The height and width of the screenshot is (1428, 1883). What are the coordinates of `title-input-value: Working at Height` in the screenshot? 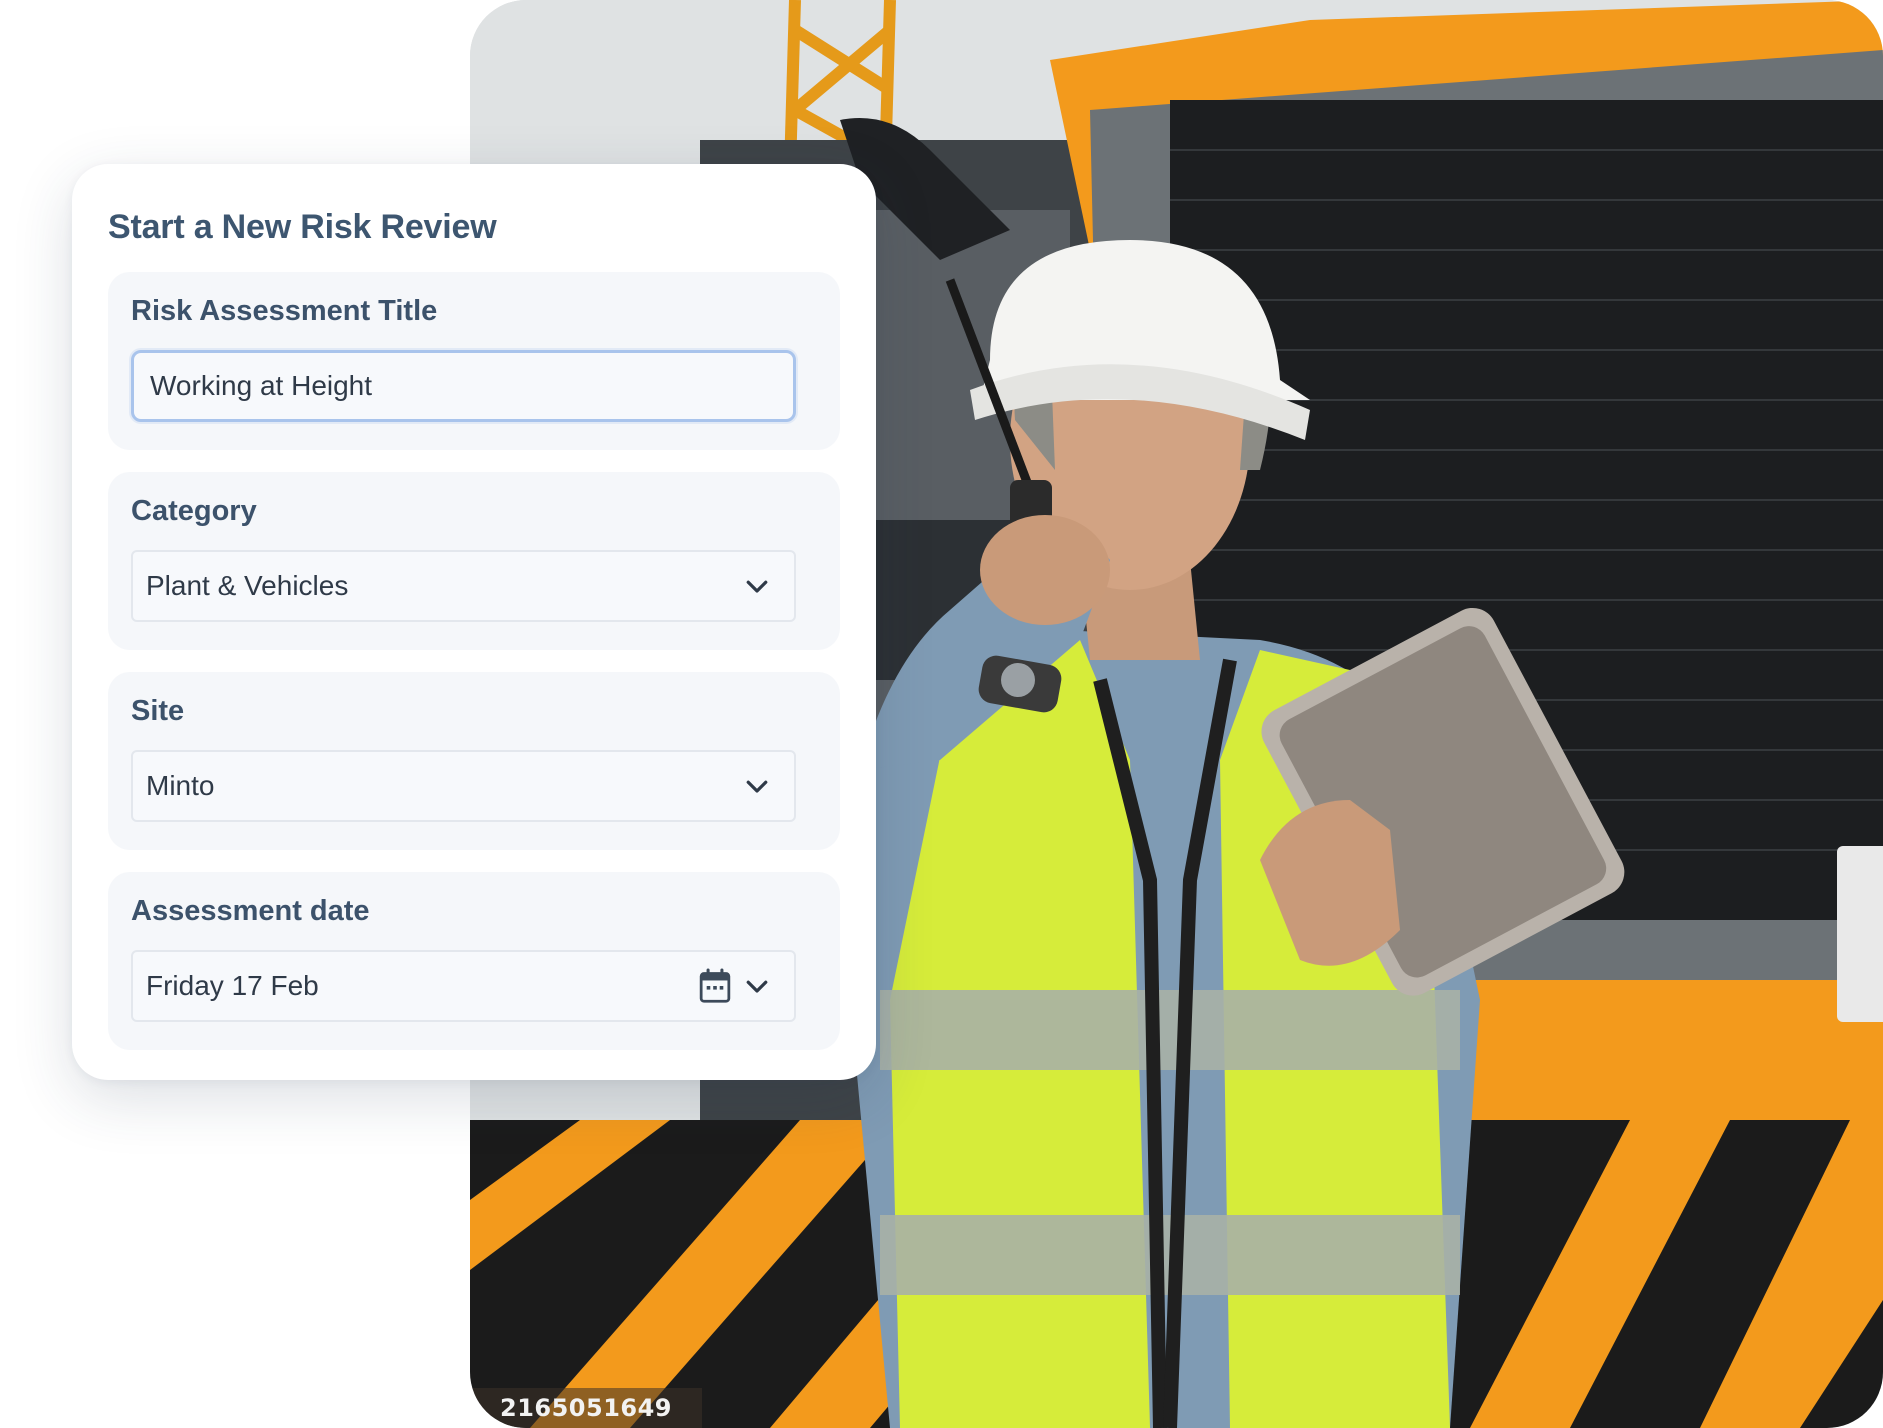 It's located at (261, 385).